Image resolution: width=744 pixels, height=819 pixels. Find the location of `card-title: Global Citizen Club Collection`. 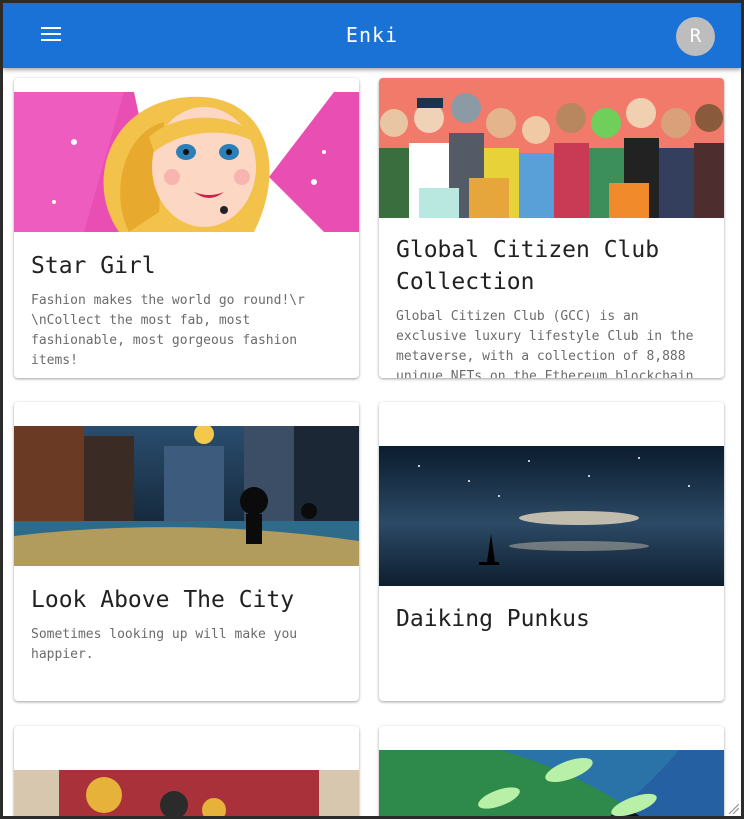

card-title: Global Citizen Club Collection is located at coordinates (528, 266).